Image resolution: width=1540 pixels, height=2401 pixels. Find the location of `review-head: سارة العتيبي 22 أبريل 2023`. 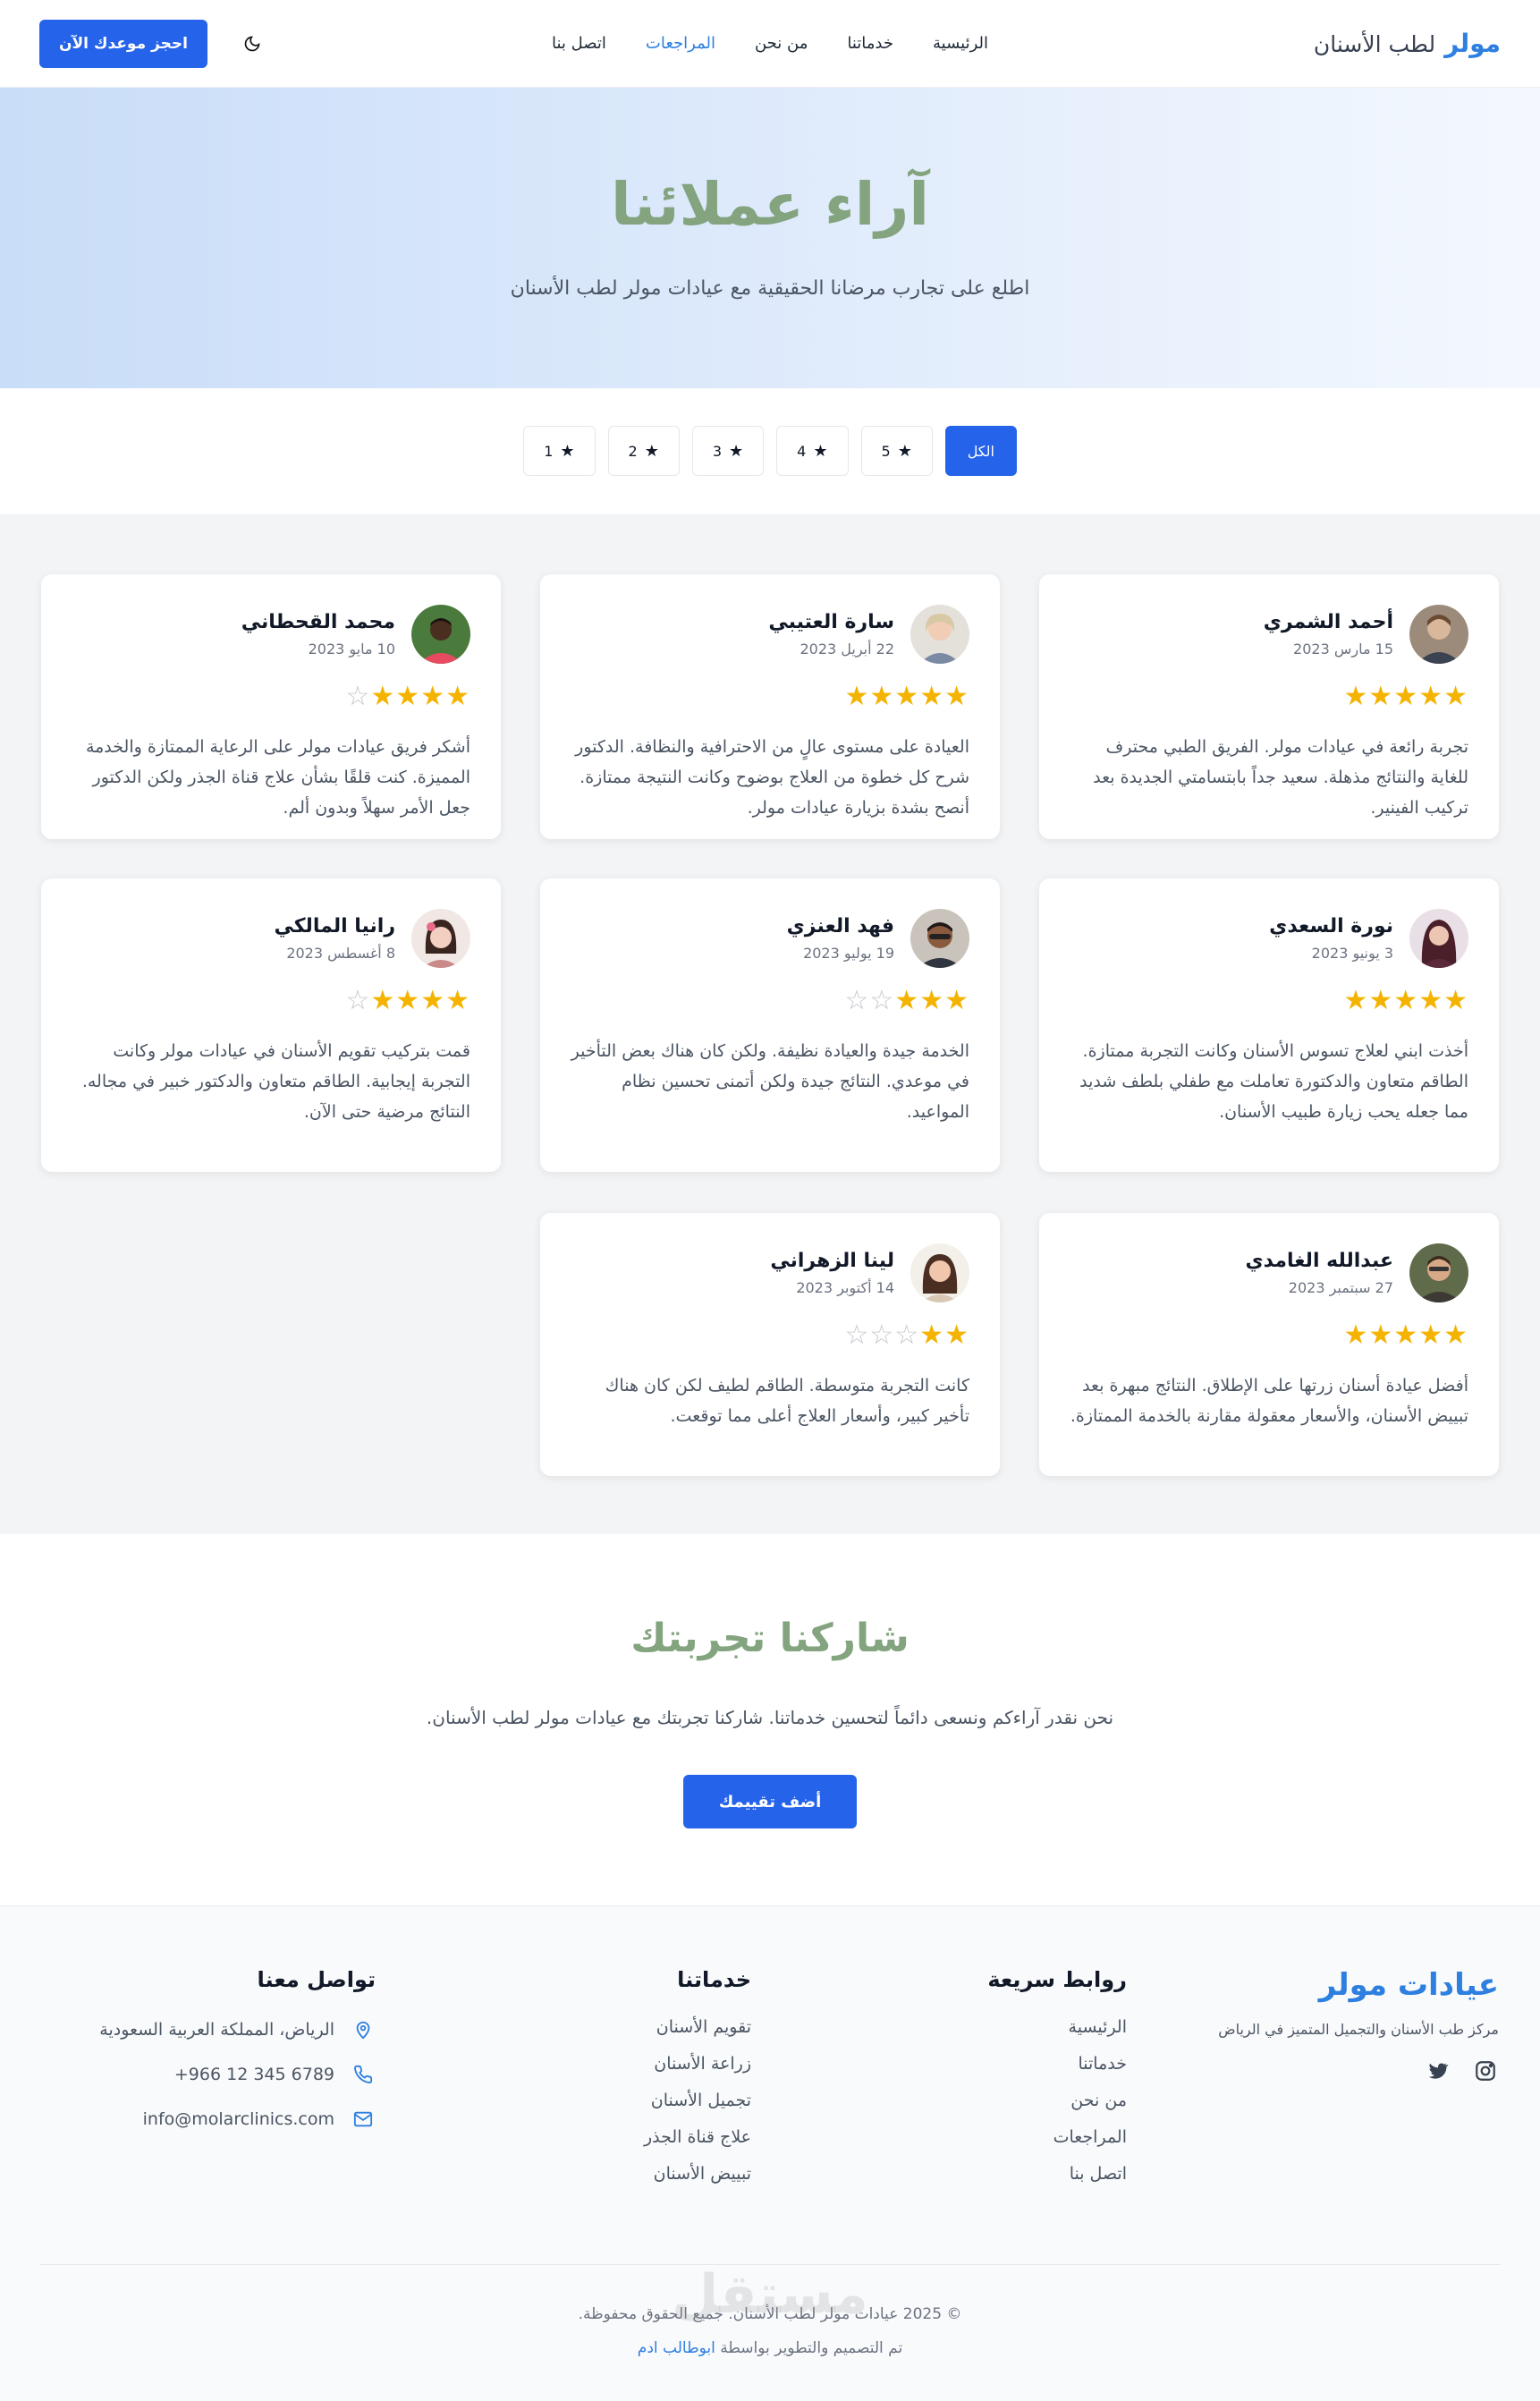

review-head: سارة العتيبي 22 أبريل 2023 is located at coordinates (770, 634).